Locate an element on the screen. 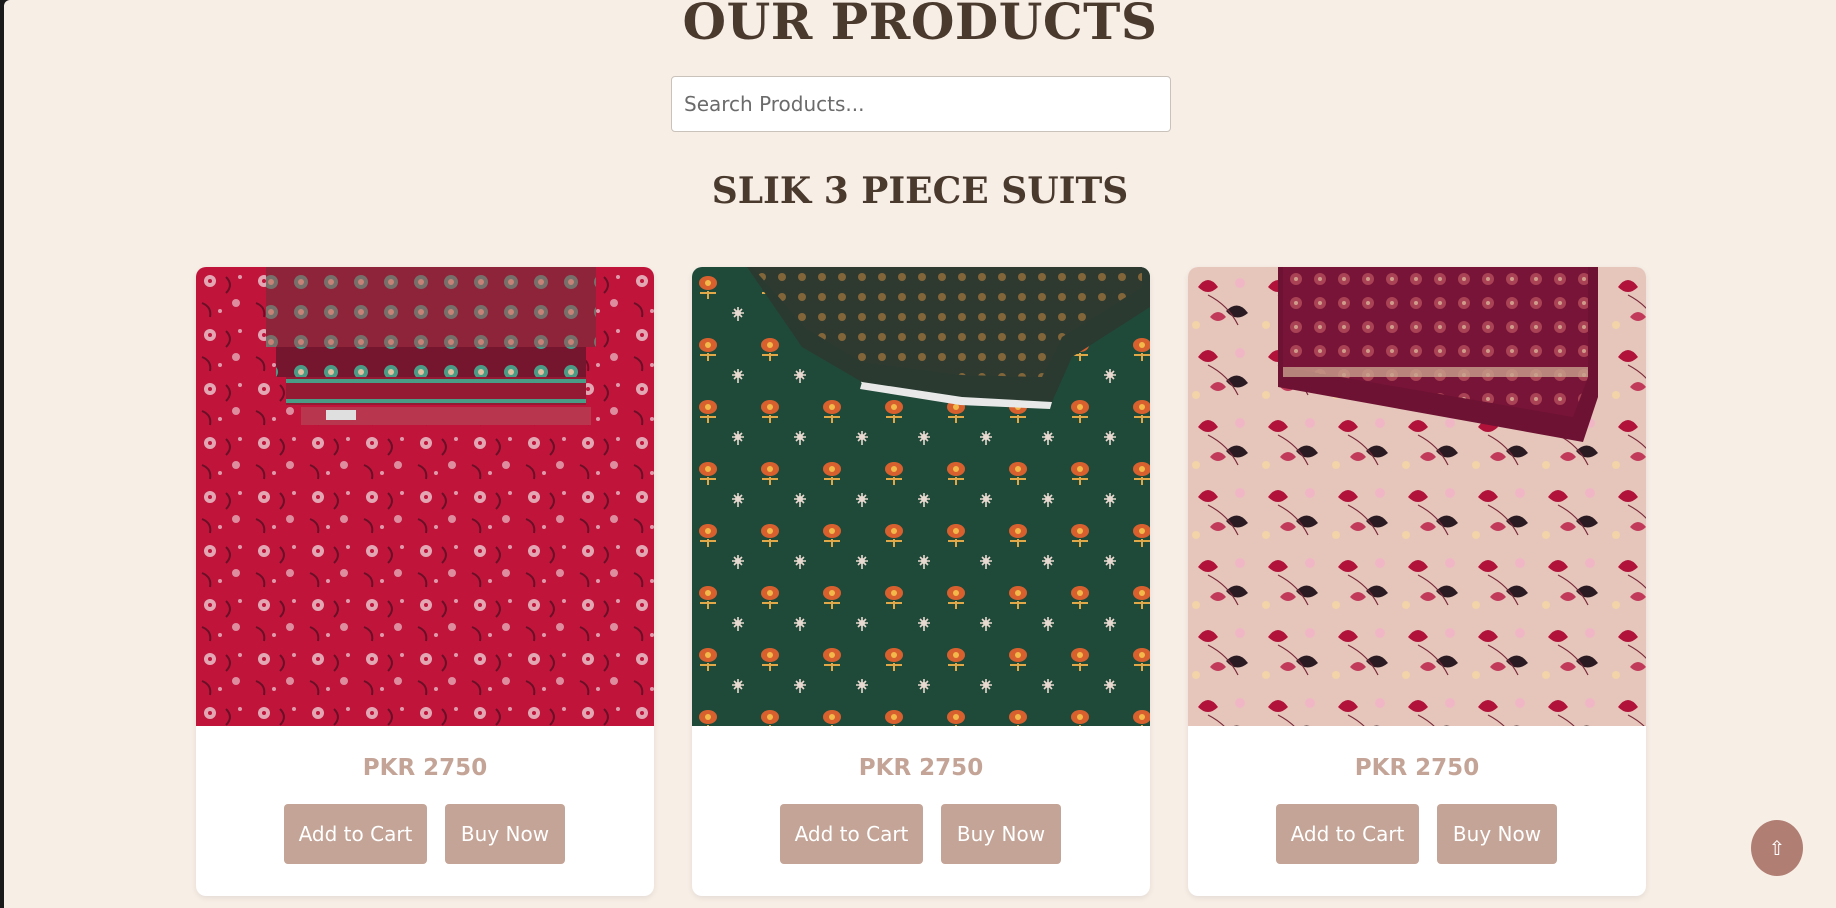 Image resolution: width=1836 pixels, height=908 pixels. section-title: SLIK 3 PIECE SUITS is located at coordinates (920, 191).